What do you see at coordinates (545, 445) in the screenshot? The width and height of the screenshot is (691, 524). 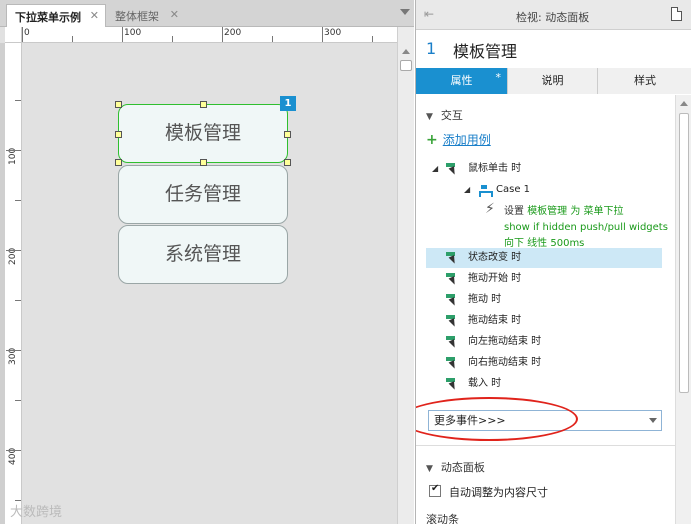 I see `divider` at bounding box center [545, 445].